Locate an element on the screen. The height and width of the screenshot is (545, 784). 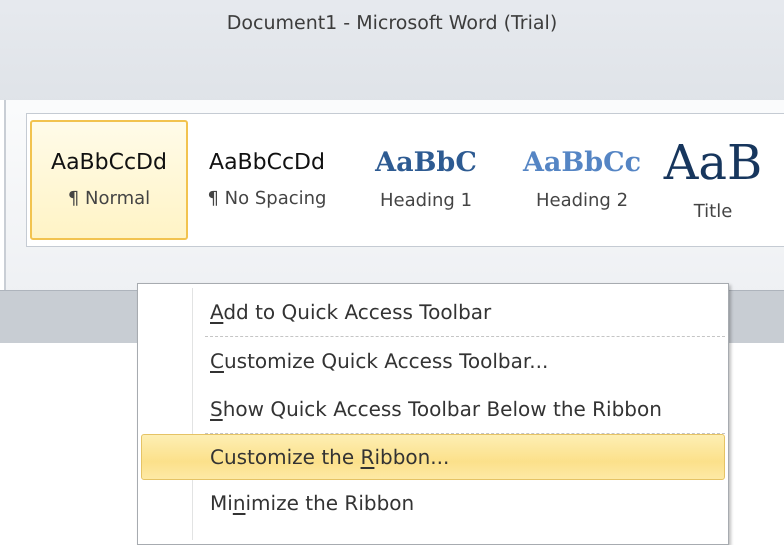
style-label: Heading 2 is located at coordinates (582, 200).